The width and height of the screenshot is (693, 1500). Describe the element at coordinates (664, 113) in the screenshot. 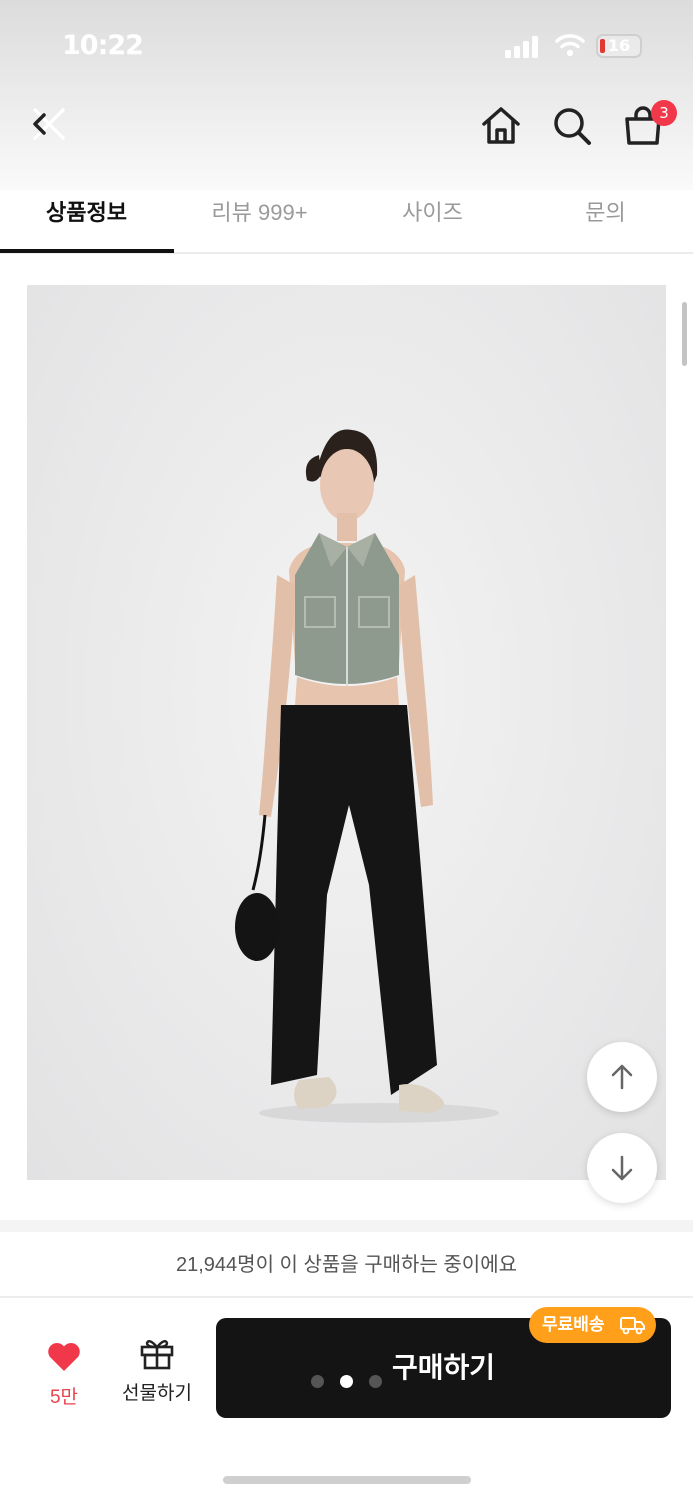

I see `cart-count-badge: 3` at that location.